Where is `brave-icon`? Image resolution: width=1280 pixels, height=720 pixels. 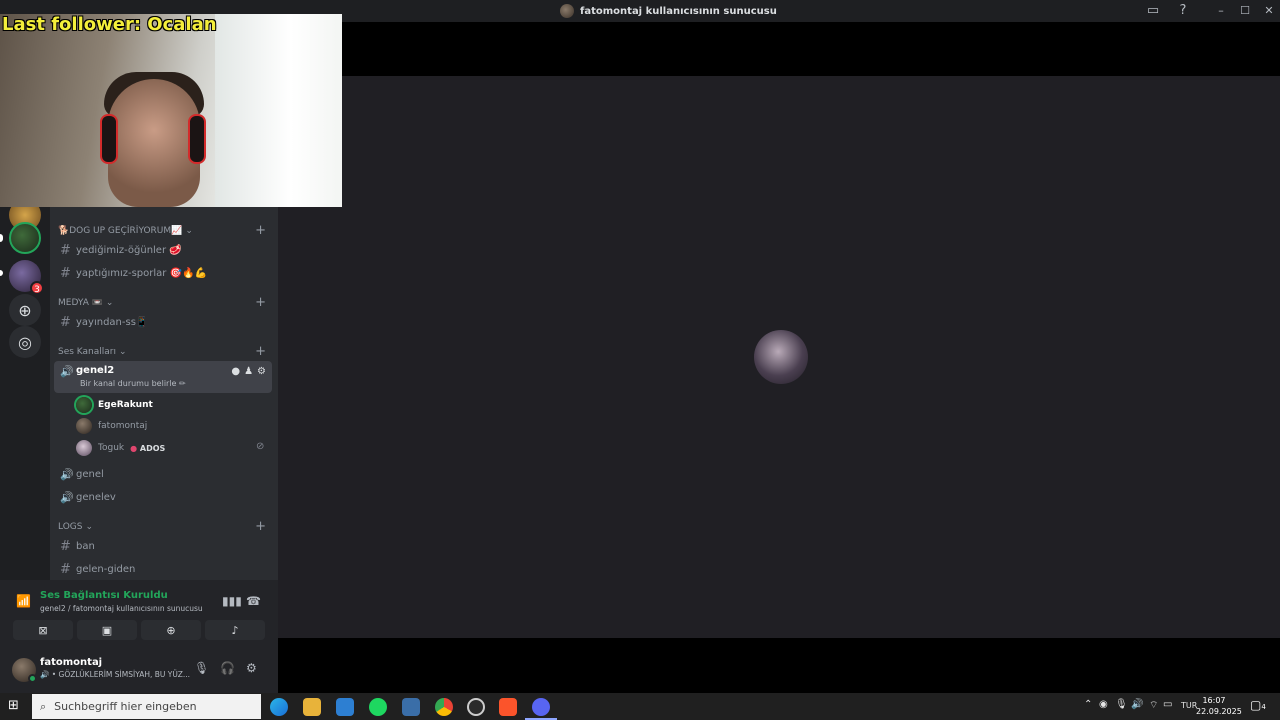 brave-icon is located at coordinates (508, 707).